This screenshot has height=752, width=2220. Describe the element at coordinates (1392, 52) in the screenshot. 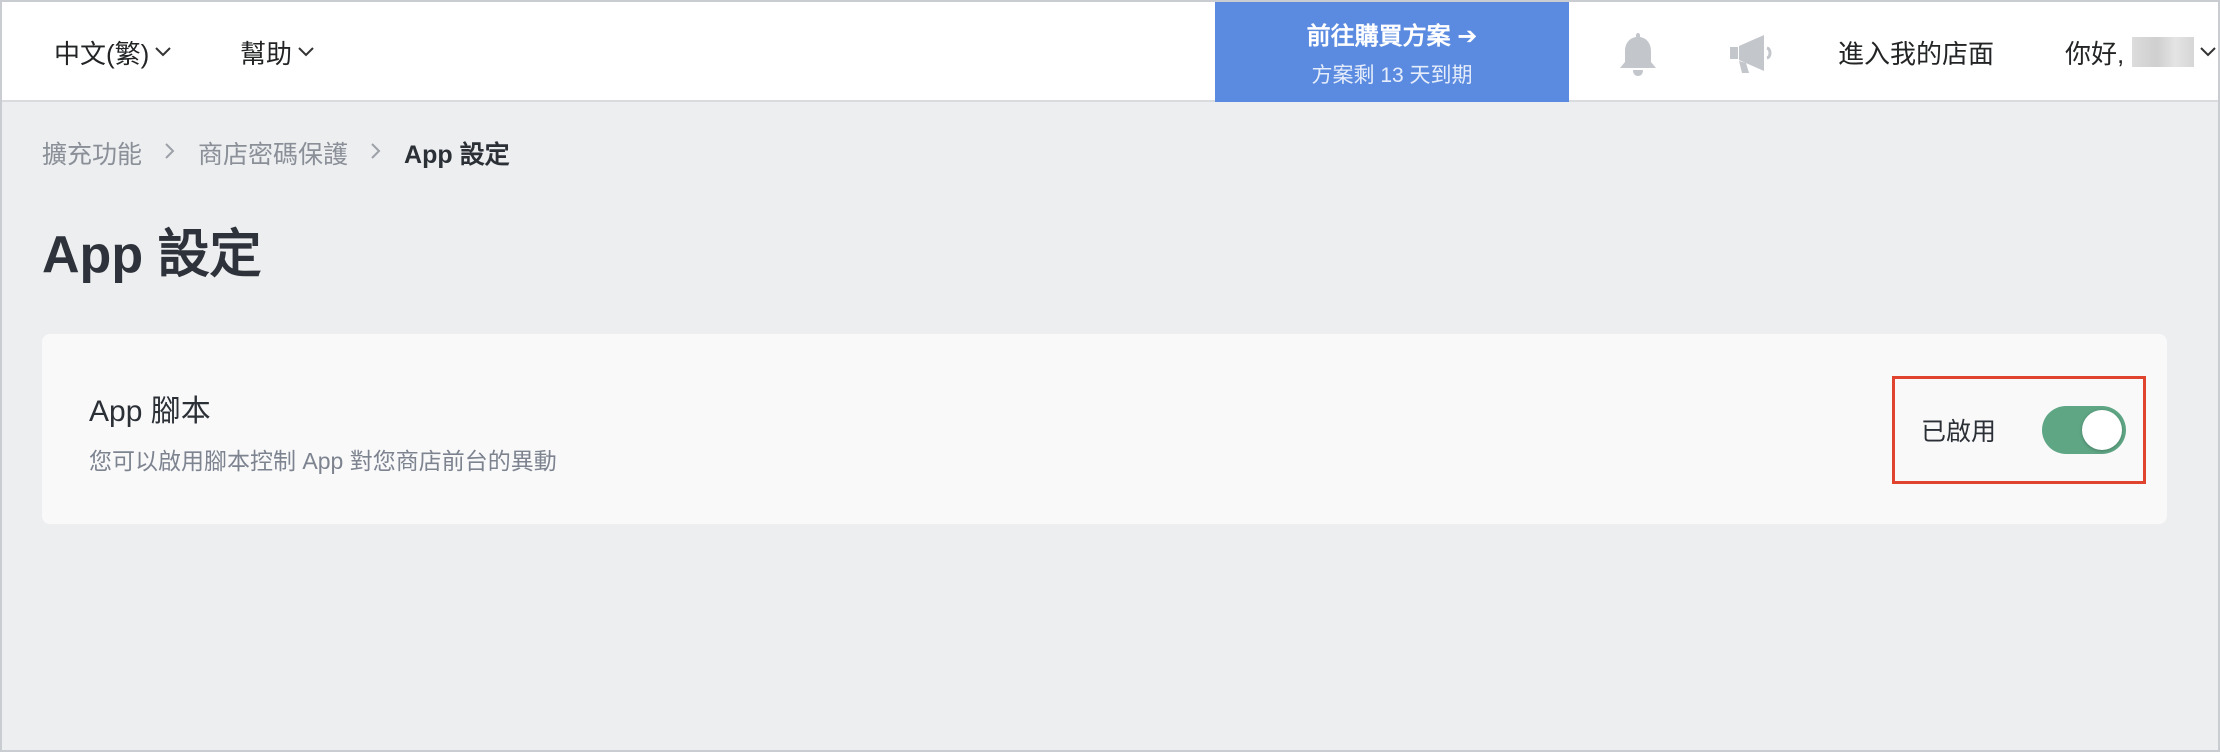

I see `buy-plan-button: 前往購買方案 ➔ 方案剩 13 天到期` at that location.